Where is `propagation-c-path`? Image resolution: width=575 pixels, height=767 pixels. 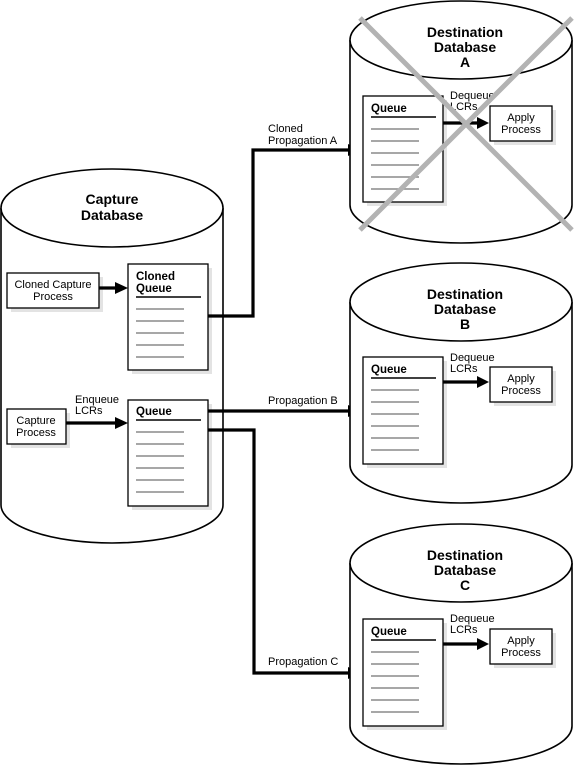
propagation-c-path is located at coordinates (279, 551).